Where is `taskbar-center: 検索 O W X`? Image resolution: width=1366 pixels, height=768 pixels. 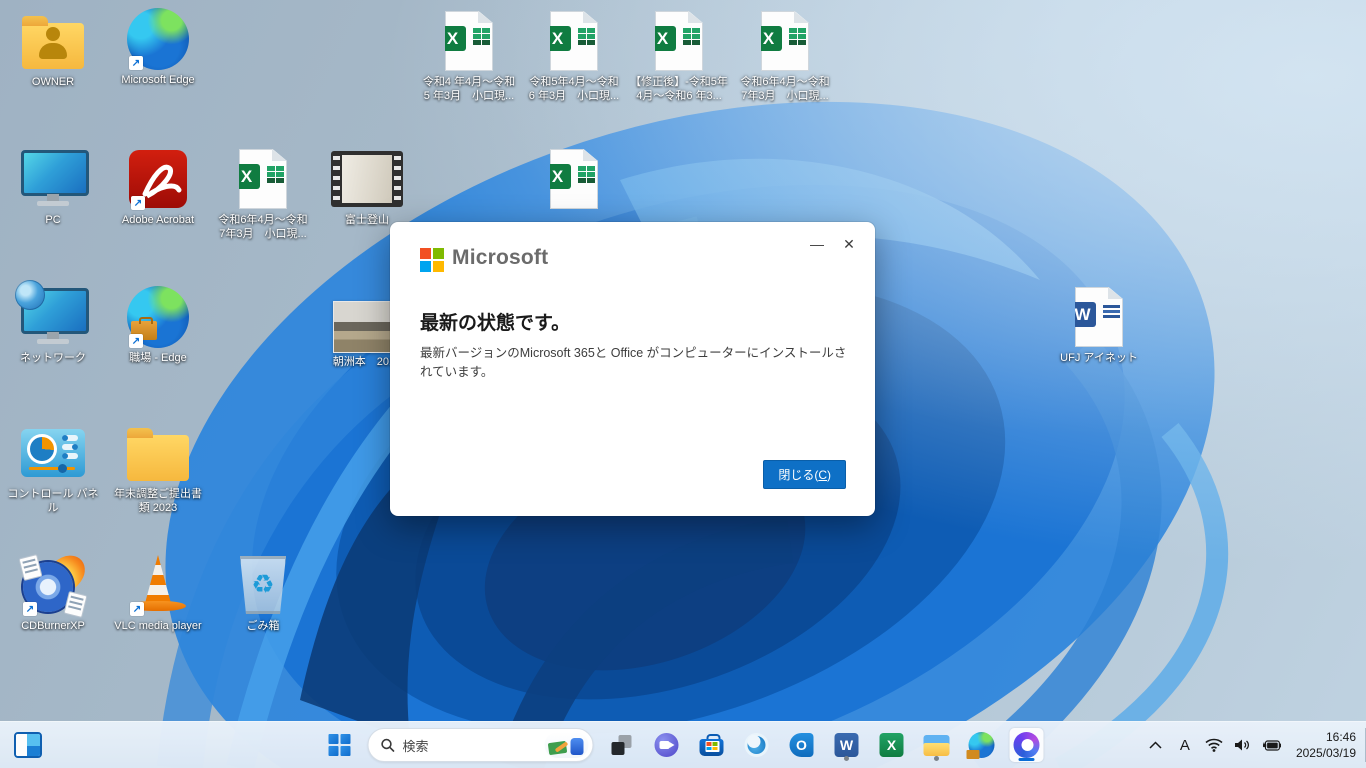 taskbar-center: 検索 O W X is located at coordinates (683, 745).